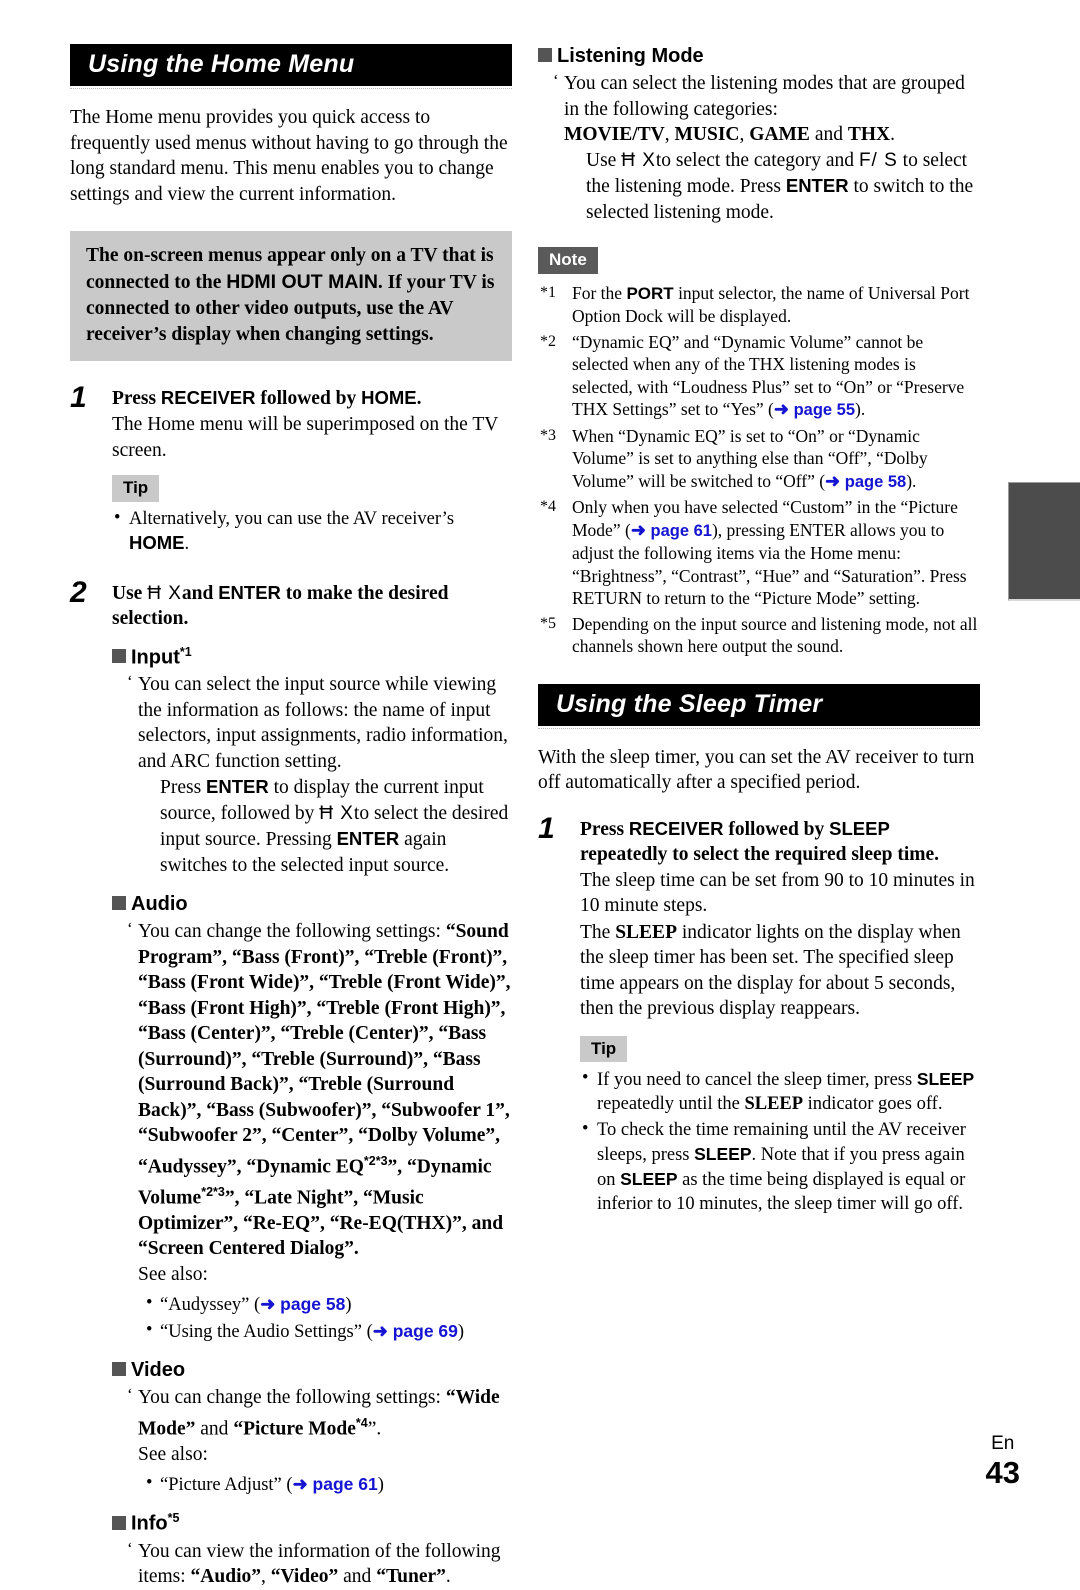  I want to click on callout-hdmi-label: HDMI OUT MAIN, so click(302, 282).